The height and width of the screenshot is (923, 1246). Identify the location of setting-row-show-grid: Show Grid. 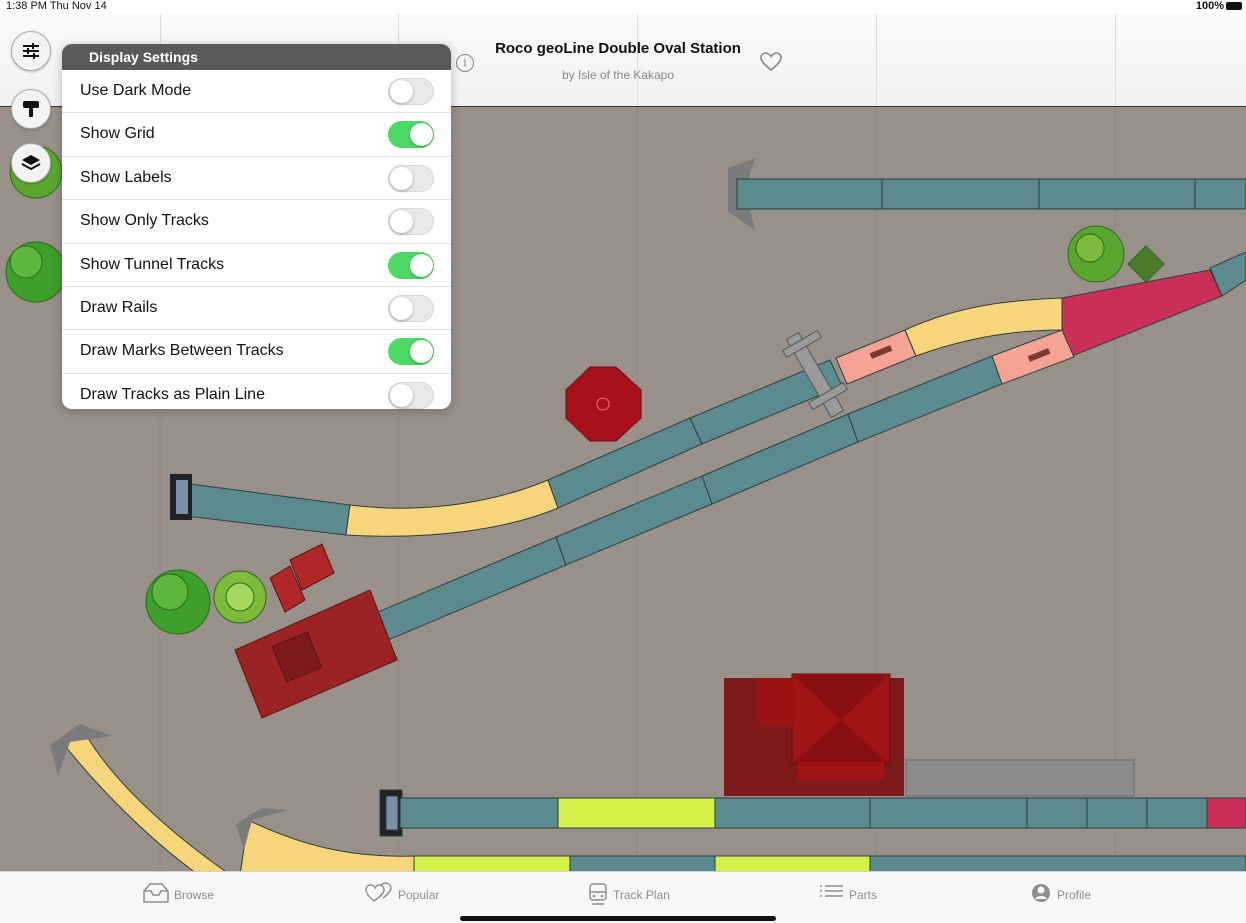
(256, 135).